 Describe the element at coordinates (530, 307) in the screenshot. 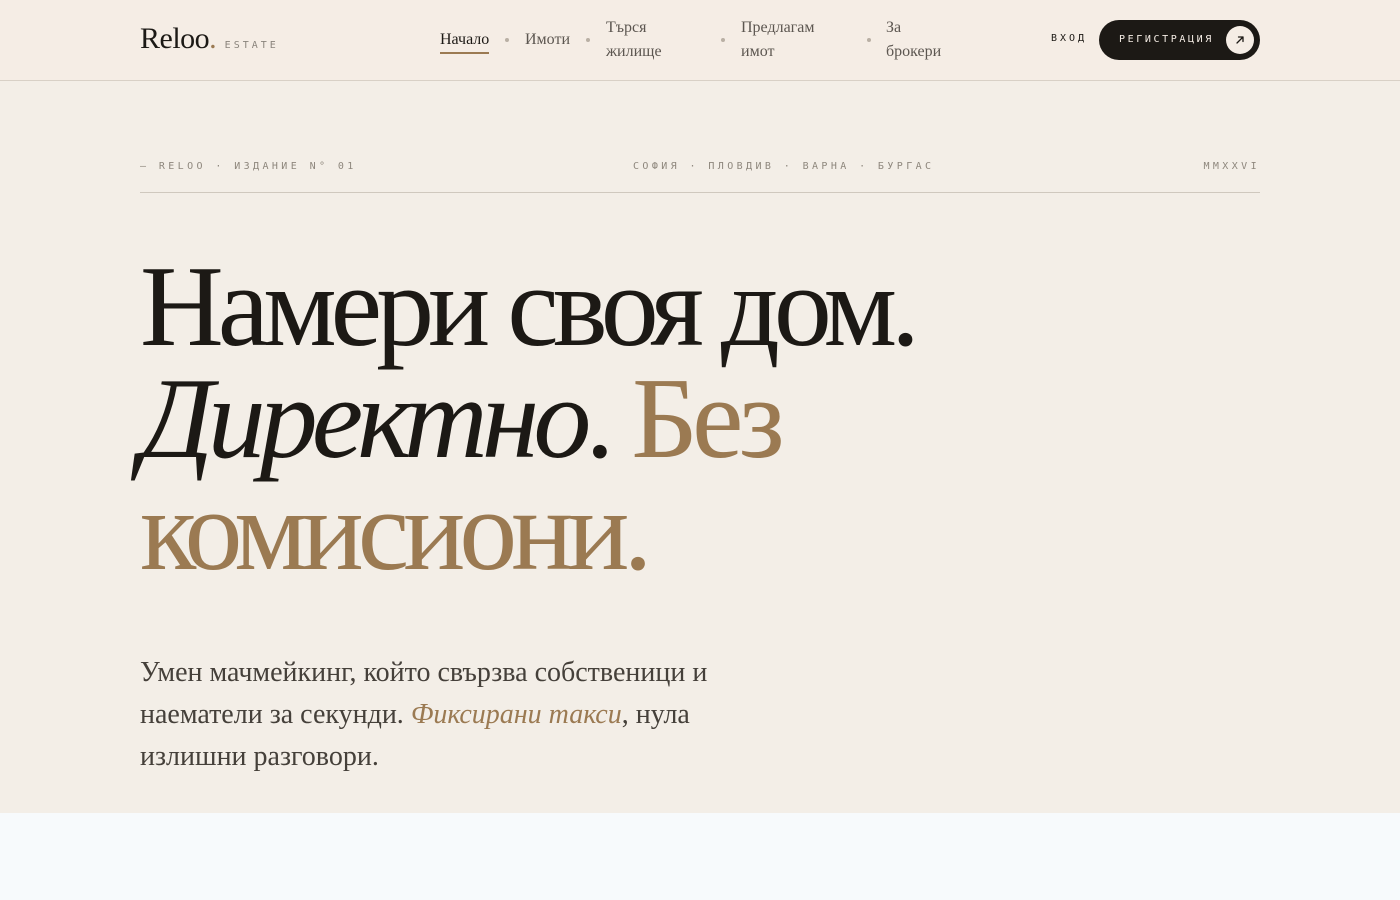

I see `headline-line-1: Намери своя дом.` at that location.